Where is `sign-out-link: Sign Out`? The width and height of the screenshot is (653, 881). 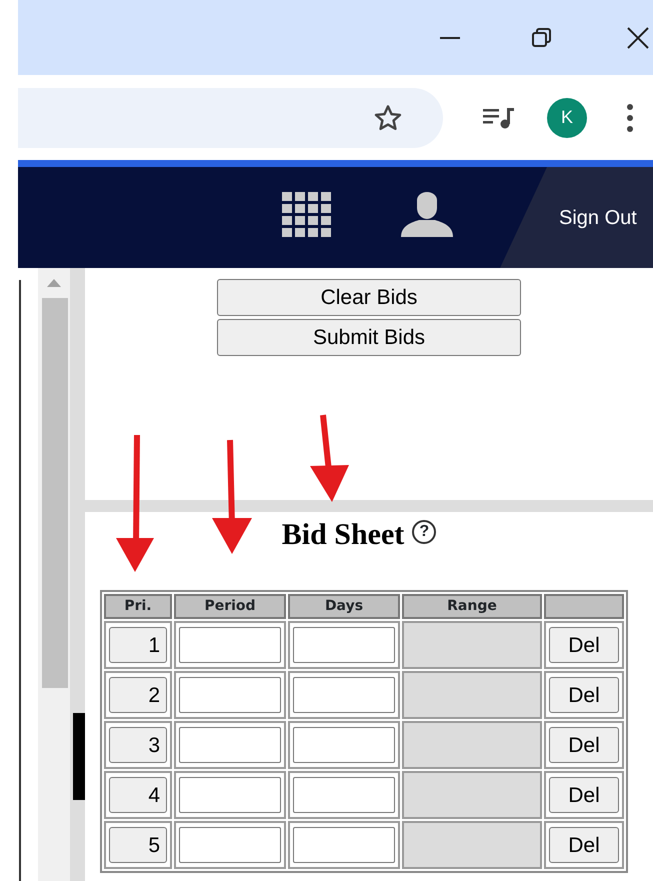
sign-out-link: Sign Out is located at coordinates (598, 218).